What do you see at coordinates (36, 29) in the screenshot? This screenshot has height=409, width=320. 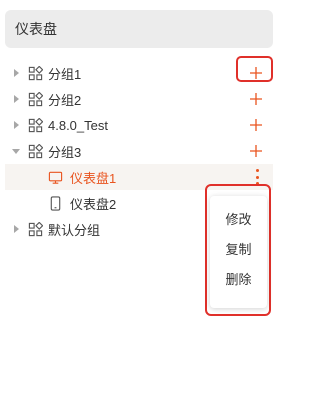 I see `page-title: 仪表盘` at bounding box center [36, 29].